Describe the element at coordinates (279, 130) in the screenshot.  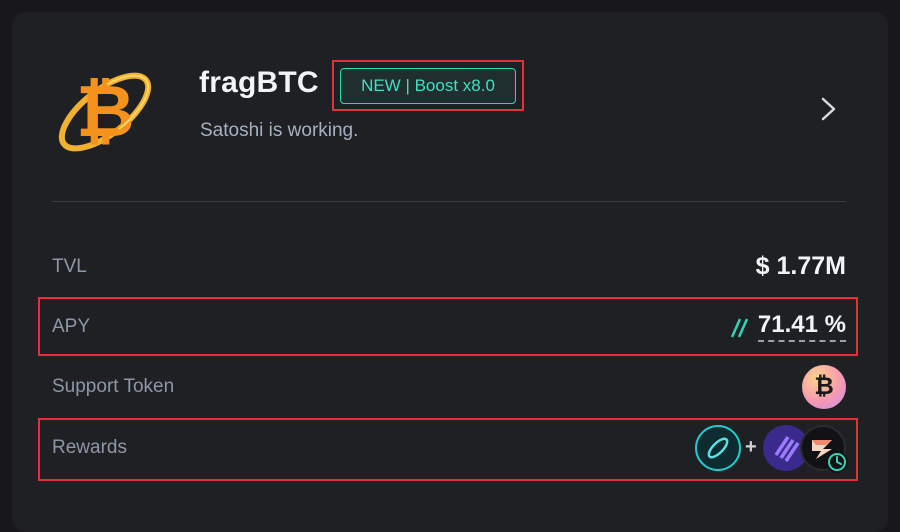
I see `vault-subtitle: Satoshi is working.` at that location.